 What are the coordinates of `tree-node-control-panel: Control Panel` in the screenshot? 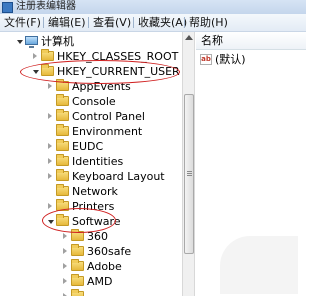 It's located at (90, 116).